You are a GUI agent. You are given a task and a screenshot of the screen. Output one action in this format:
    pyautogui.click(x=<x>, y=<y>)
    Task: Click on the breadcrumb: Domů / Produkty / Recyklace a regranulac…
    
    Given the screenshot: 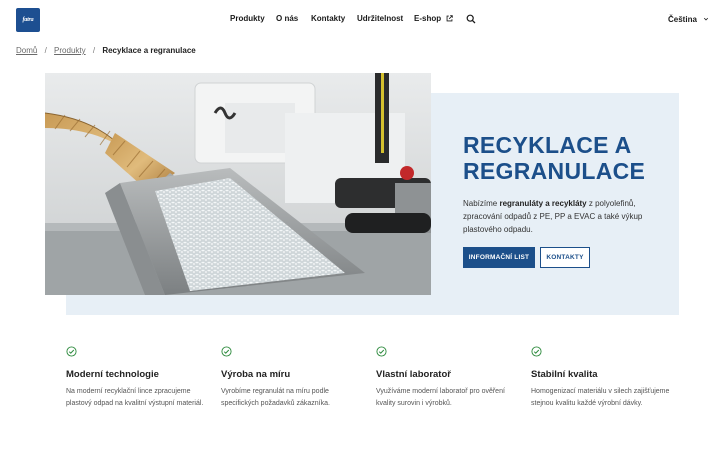 What is the action you would take?
    pyautogui.click(x=106, y=50)
    